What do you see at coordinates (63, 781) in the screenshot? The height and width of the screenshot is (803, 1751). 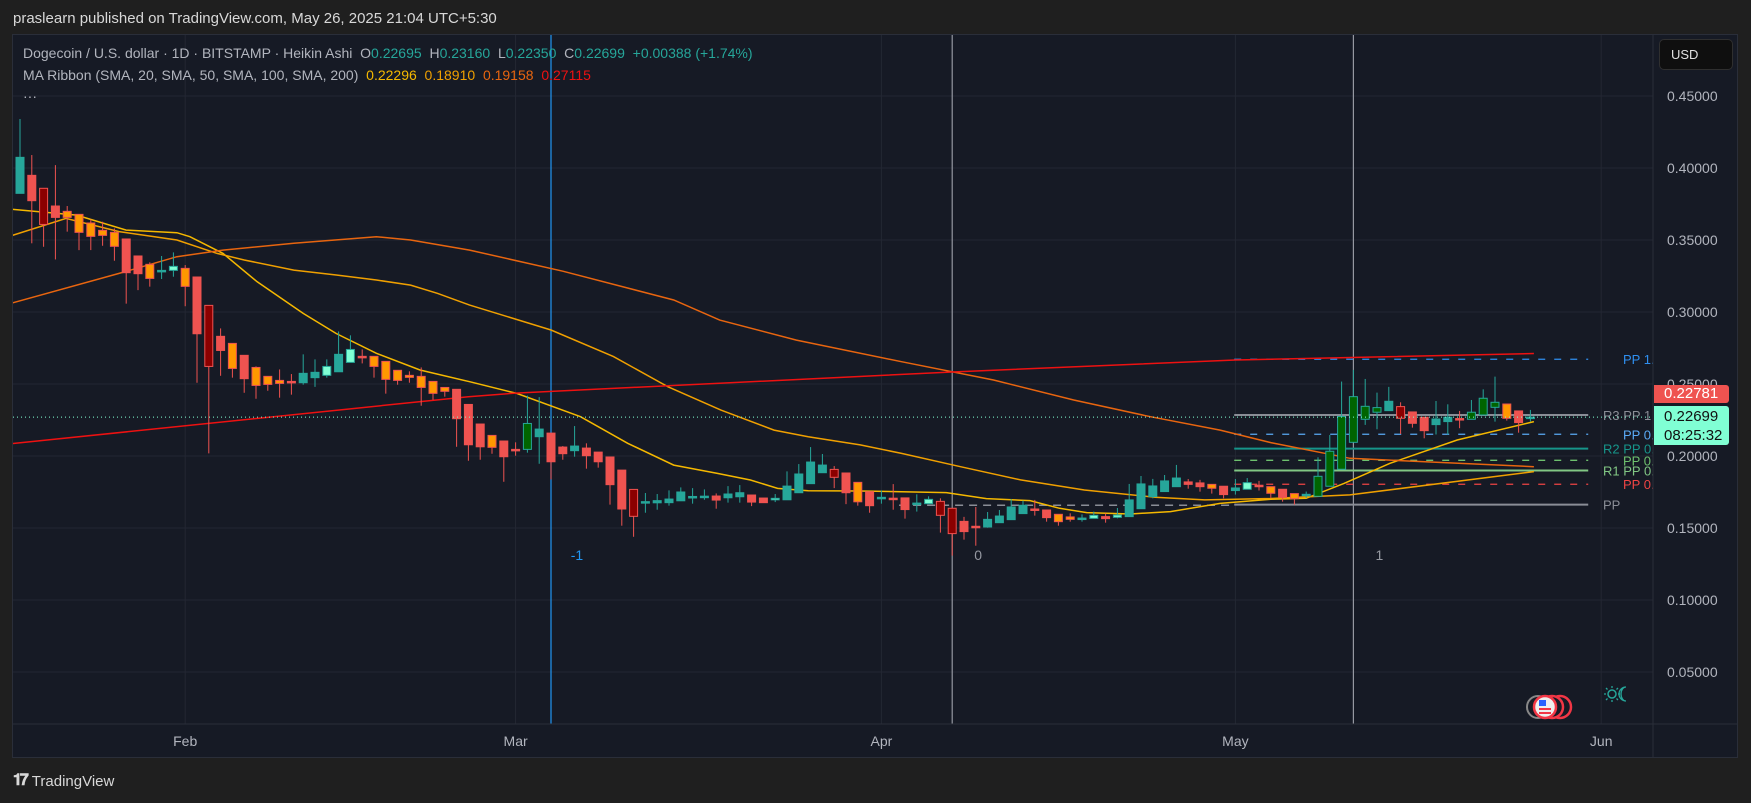 I see `tradingview-brand: 𝟏𝟕 TradingView` at bounding box center [63, 781].